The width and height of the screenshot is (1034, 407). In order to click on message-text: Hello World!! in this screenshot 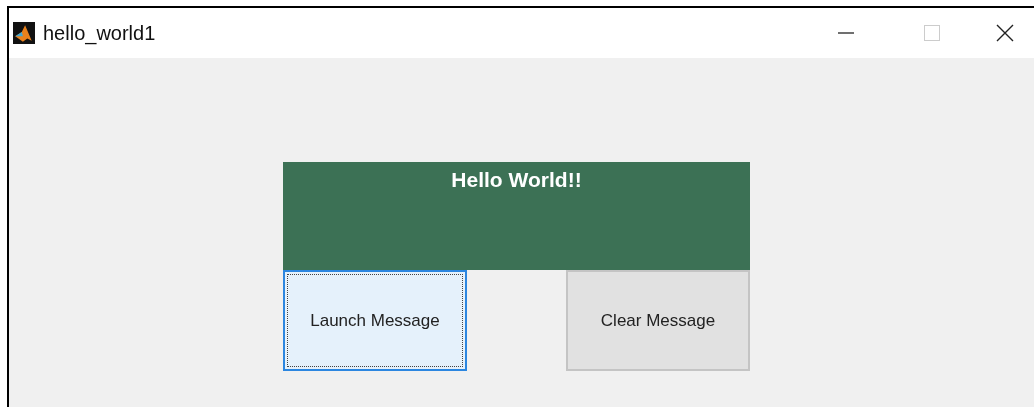, I will do `click(516, 180)`.